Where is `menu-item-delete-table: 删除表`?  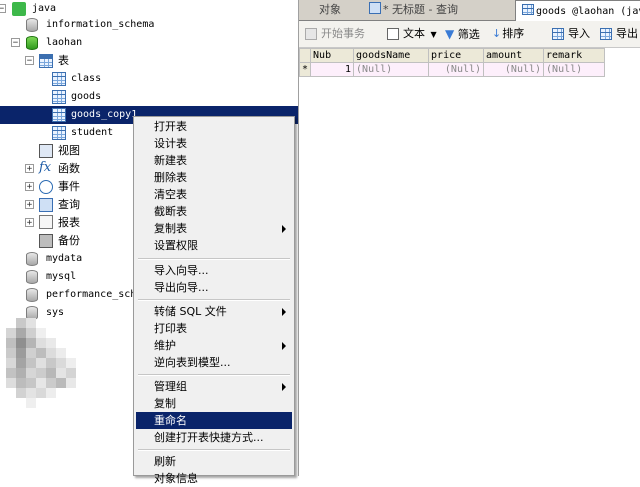 menu-item-delete-table: 删除表 is located at coordinates (214, 177).